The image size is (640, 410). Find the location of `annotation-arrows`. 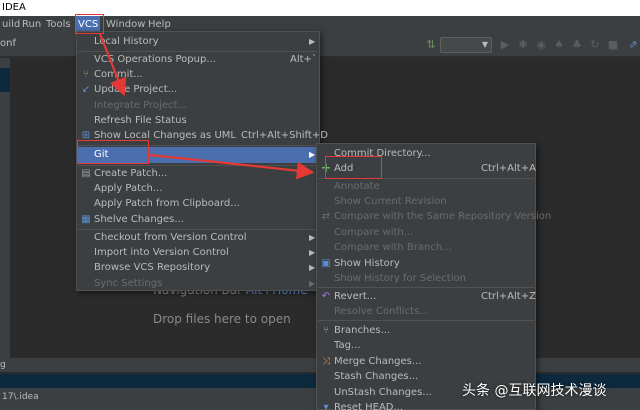

annotation-arrows is located at coordinates (206, 106).